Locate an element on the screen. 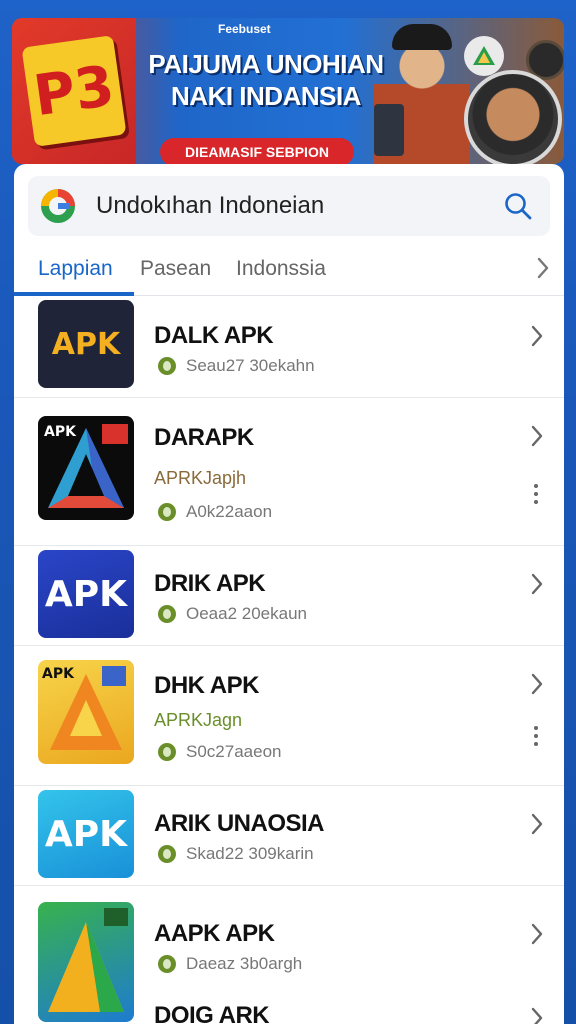 Image resolution: width=576 pixels, height=1024 pixels. app-meta-text: S0c27aaeon is located at coordinates (234, 751).